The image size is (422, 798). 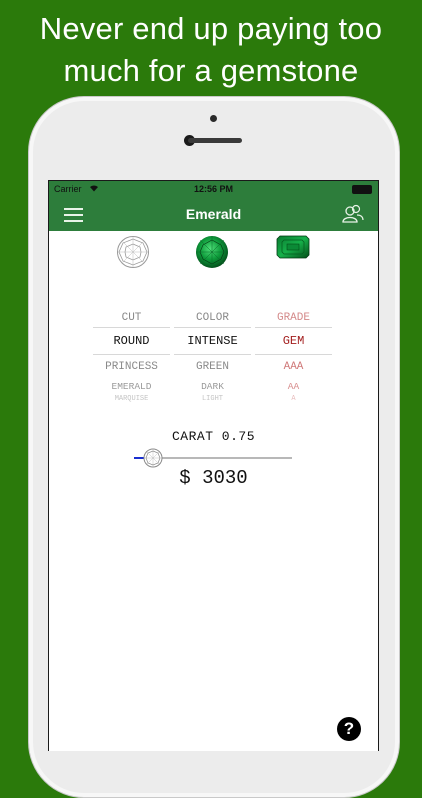 What do you see at coordinates (131, 387) in the screenshot?
I see `picker-option: EMERALD` at bounding box center [131, 387].